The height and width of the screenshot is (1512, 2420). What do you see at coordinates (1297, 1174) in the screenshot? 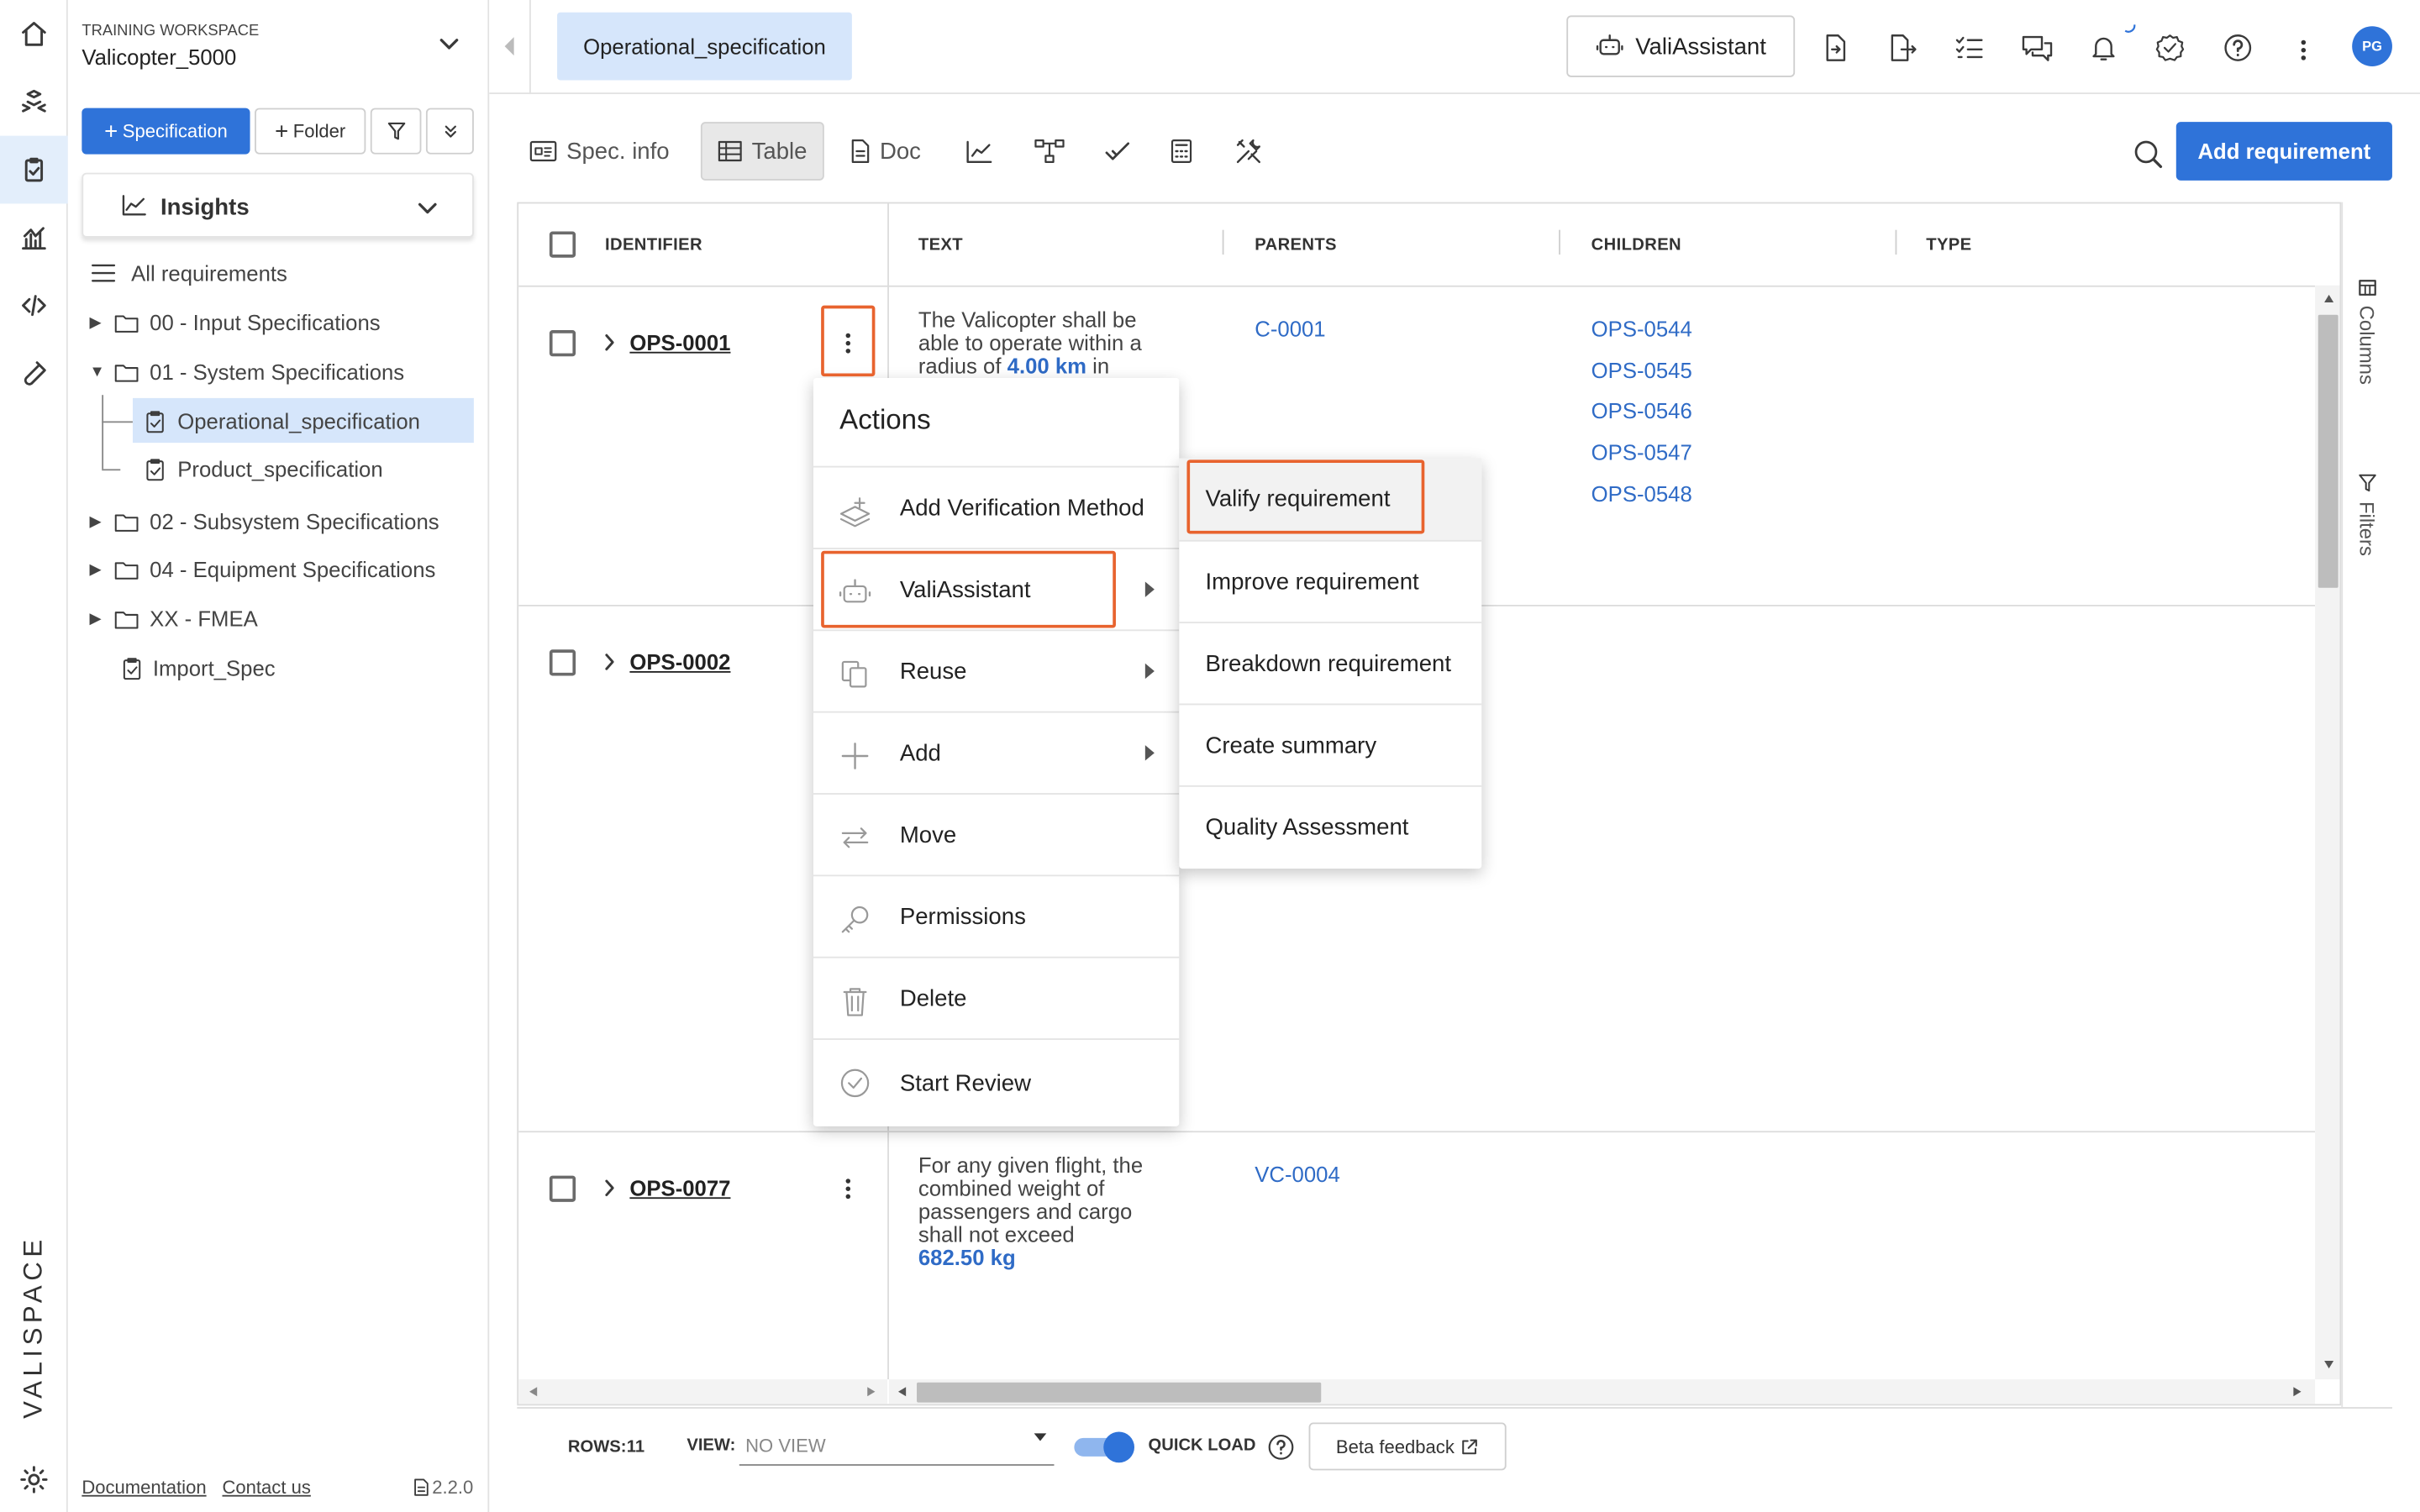
I see `parent-link: VC-0004` at bounding box center [1297, 1174].